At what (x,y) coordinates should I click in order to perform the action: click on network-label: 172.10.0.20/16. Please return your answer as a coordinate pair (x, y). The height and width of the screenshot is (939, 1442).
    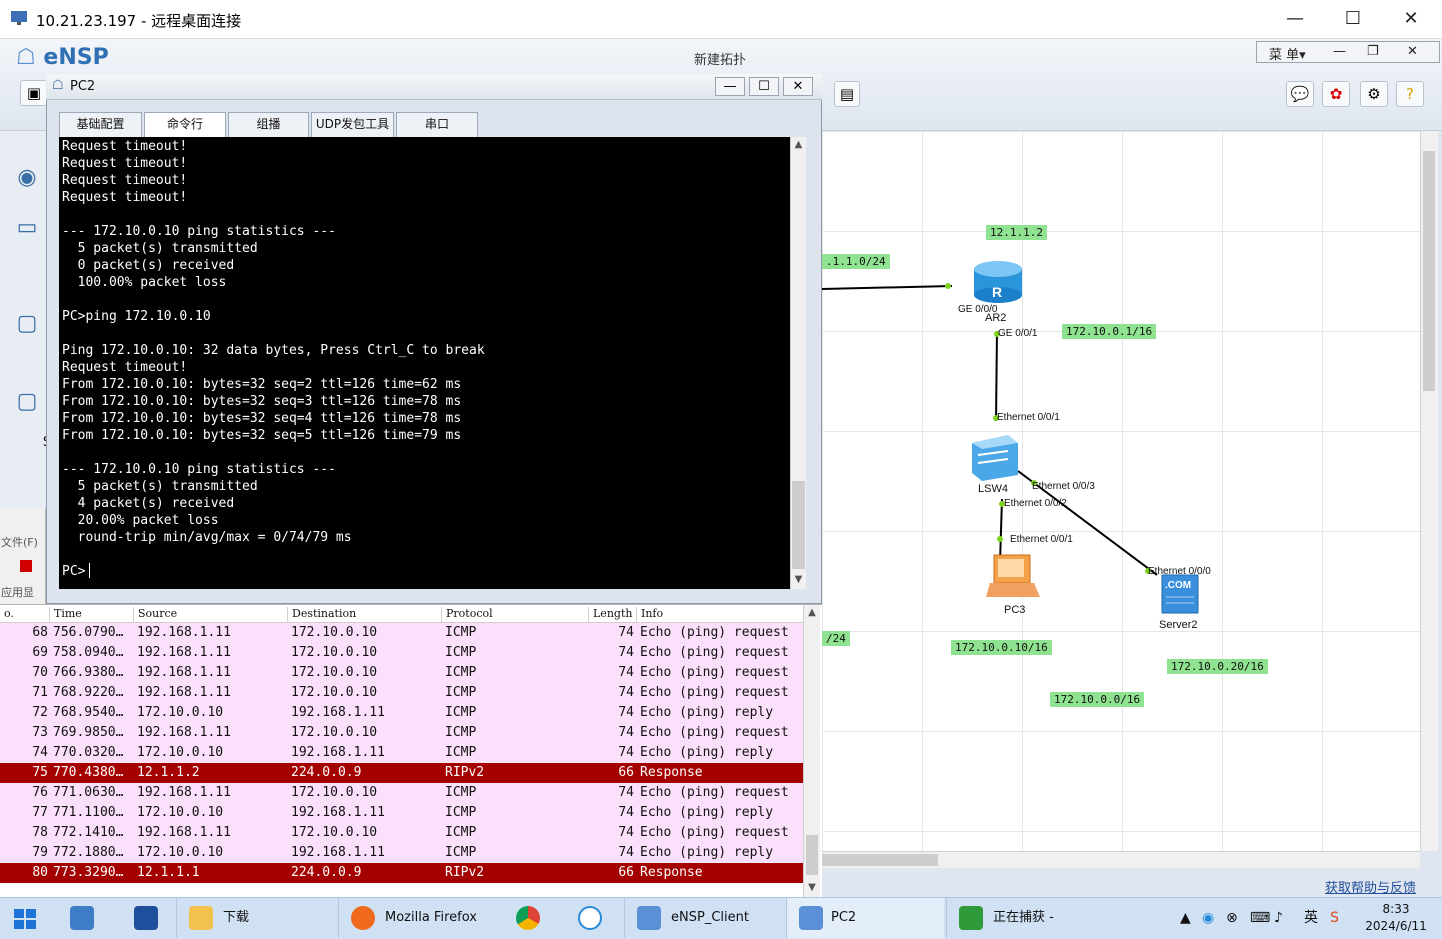
    Looking at the image, I should click on (1217, 666).